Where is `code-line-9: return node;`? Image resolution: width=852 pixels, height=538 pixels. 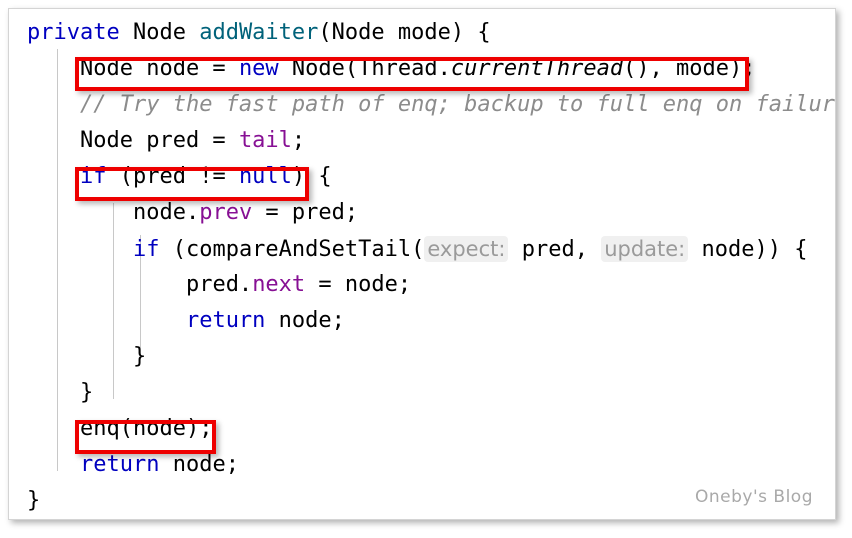
code-line-9: return node; is located at coordinates (422, 321).